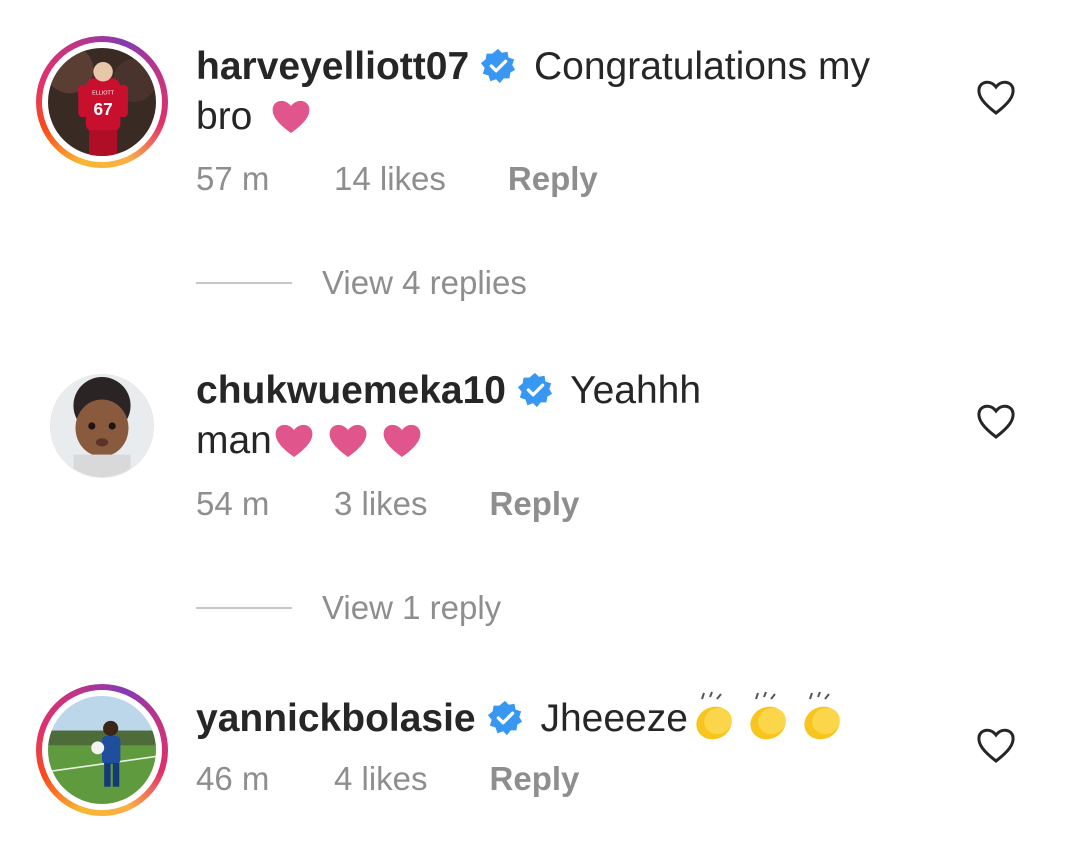 The image size is (1080, 850). What do you see at coordinates (332, 66) in the screenshot?
I see `username: harveyelliott07` at bounding box center [332, 66].